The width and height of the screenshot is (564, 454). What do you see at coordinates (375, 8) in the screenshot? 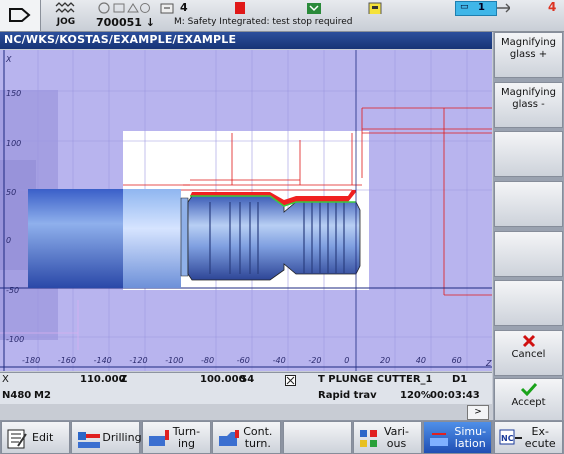
I see `program-test-icon` at bounding box center [375, 8].